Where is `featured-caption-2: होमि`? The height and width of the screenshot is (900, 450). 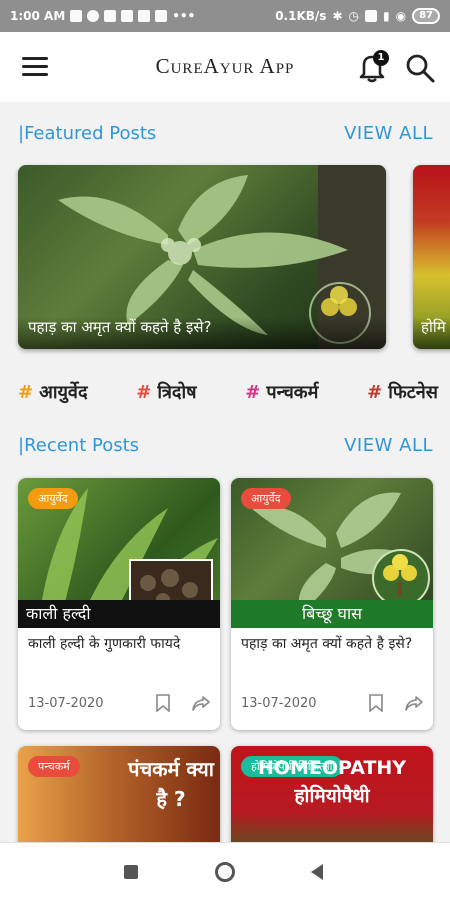
featured-caption-2: होमि is located at coordinates (431, 333).